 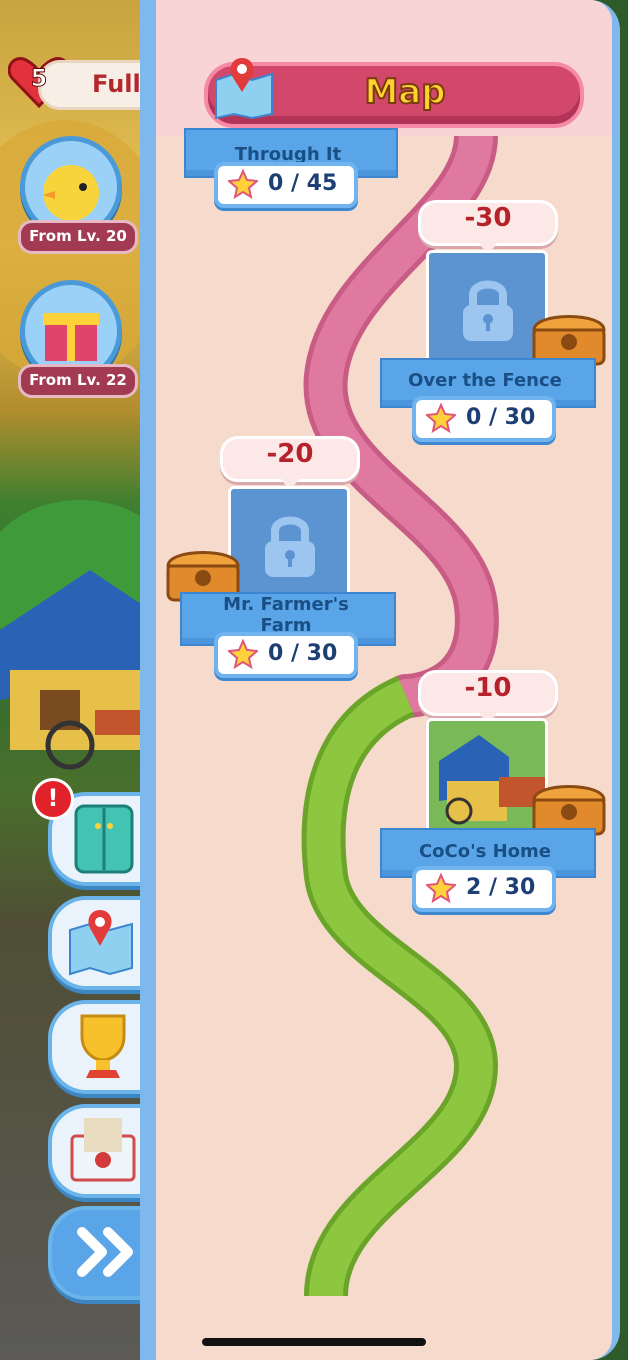 What do you see at coordinates (78, 381) in the screenshot?
I see `unlock-level-label-2: From Lv. 22` at bounding box center [78, 381].